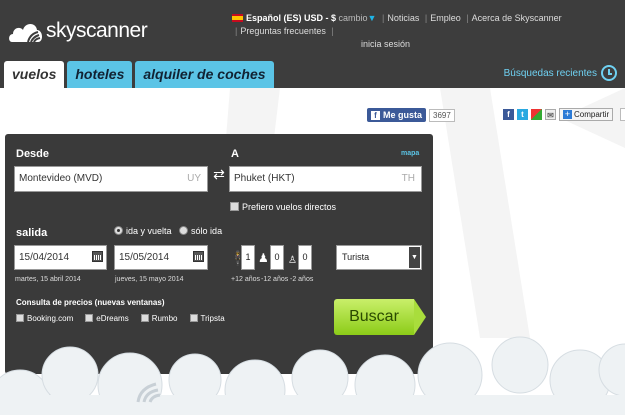 The image size is (625, 415). Describe the element at coordinates (292, 260) in the screenshot. I see `infant-icon: ♙` at that location.